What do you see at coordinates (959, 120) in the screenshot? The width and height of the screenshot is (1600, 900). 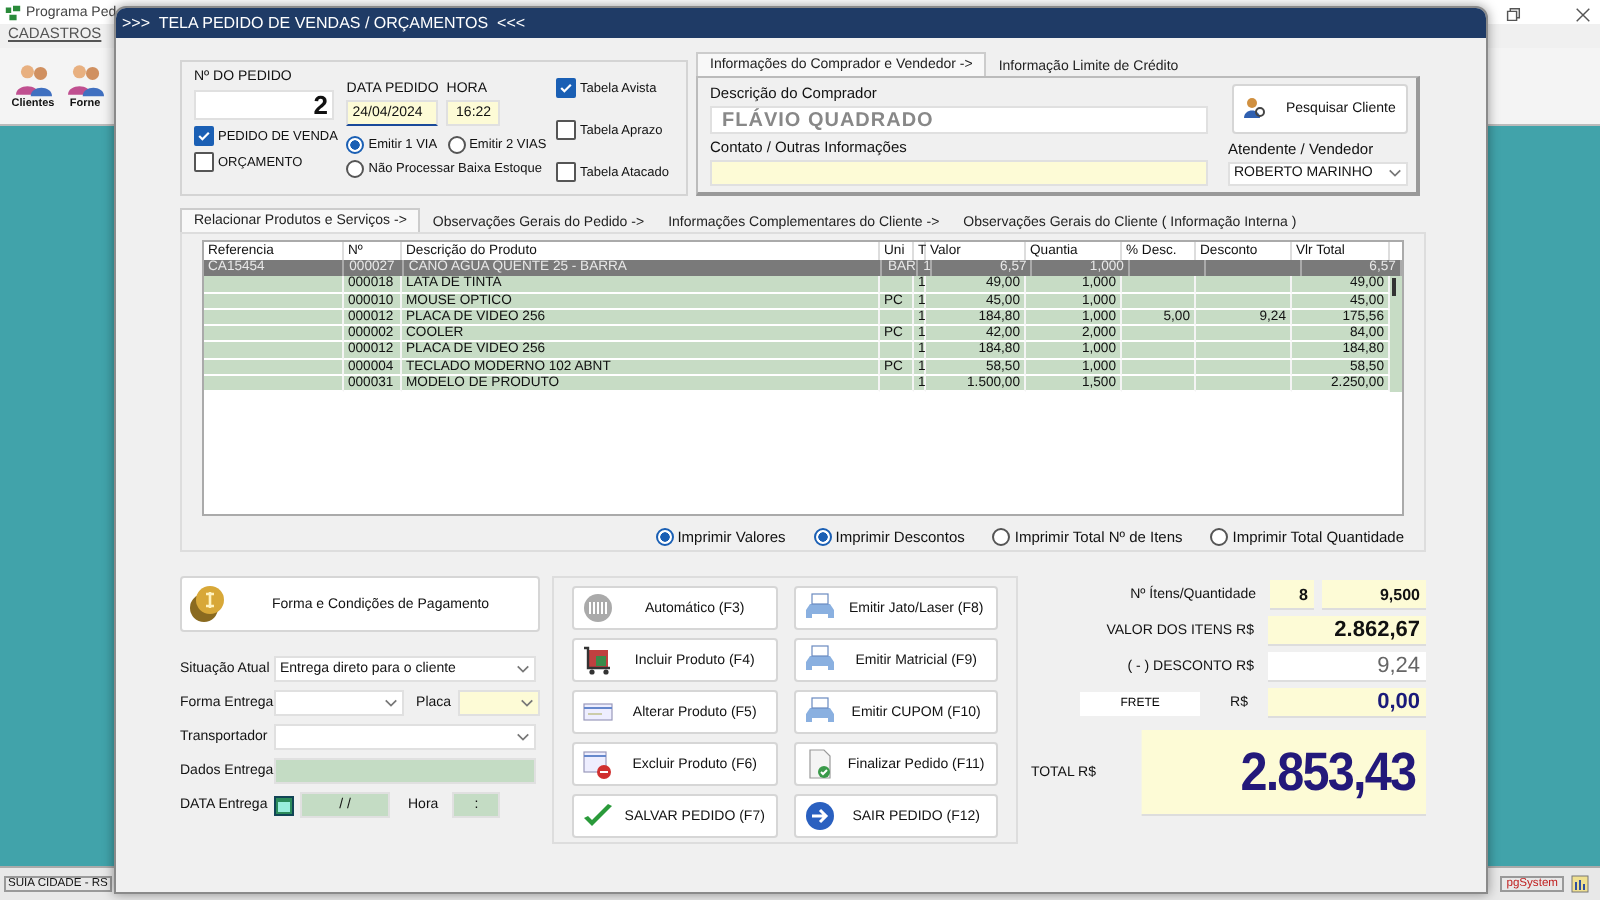 I see `buyer-name-field: FLÁVIO QUADRADO` at bounding box center [959, 120].